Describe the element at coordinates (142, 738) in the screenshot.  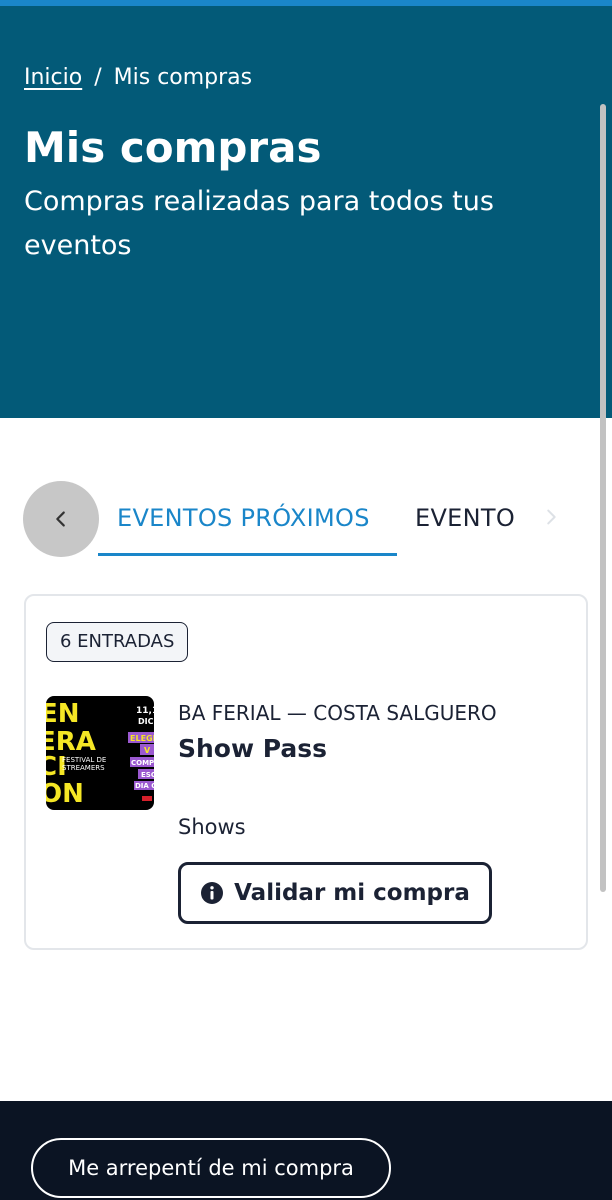
I see `svg-text: ELEGI` at that location.